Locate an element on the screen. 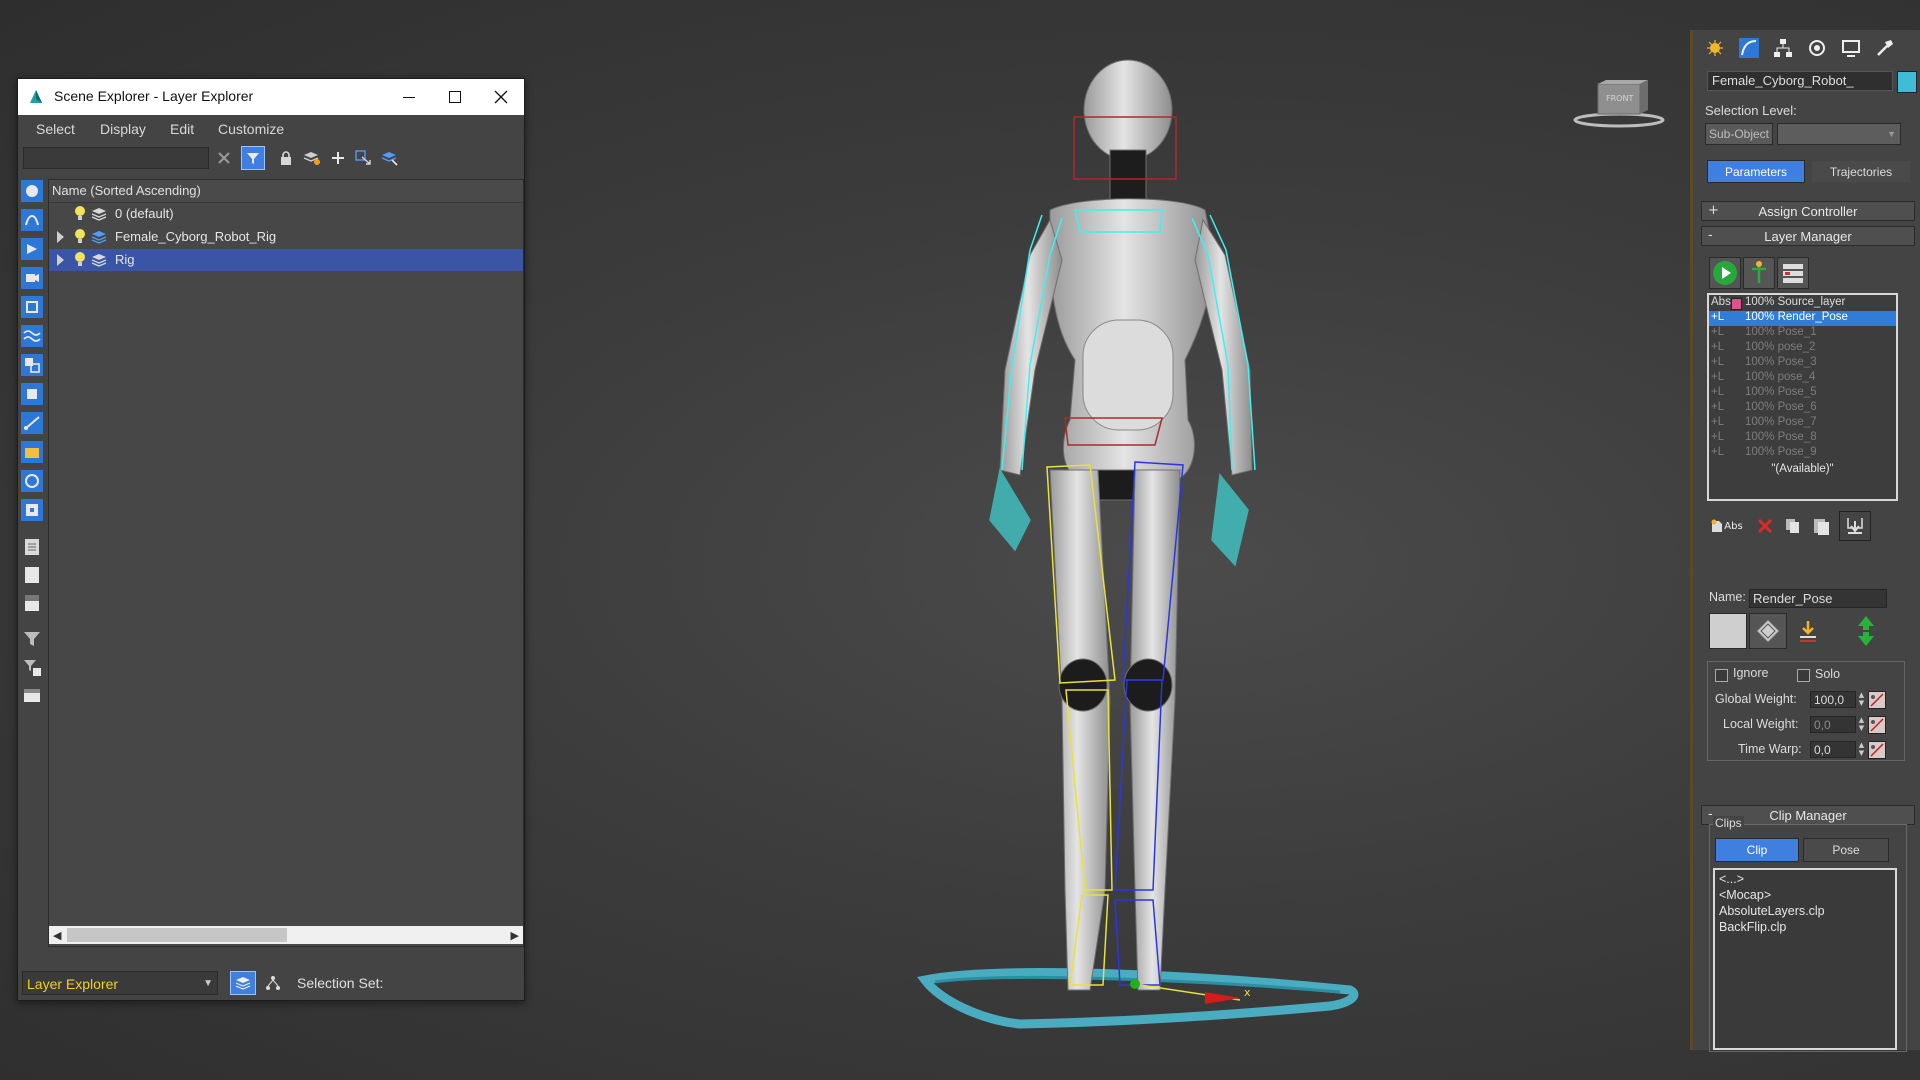 This screenshot has height=1080, width=1920. display-lights-icon is located at coordinates (32, 249).